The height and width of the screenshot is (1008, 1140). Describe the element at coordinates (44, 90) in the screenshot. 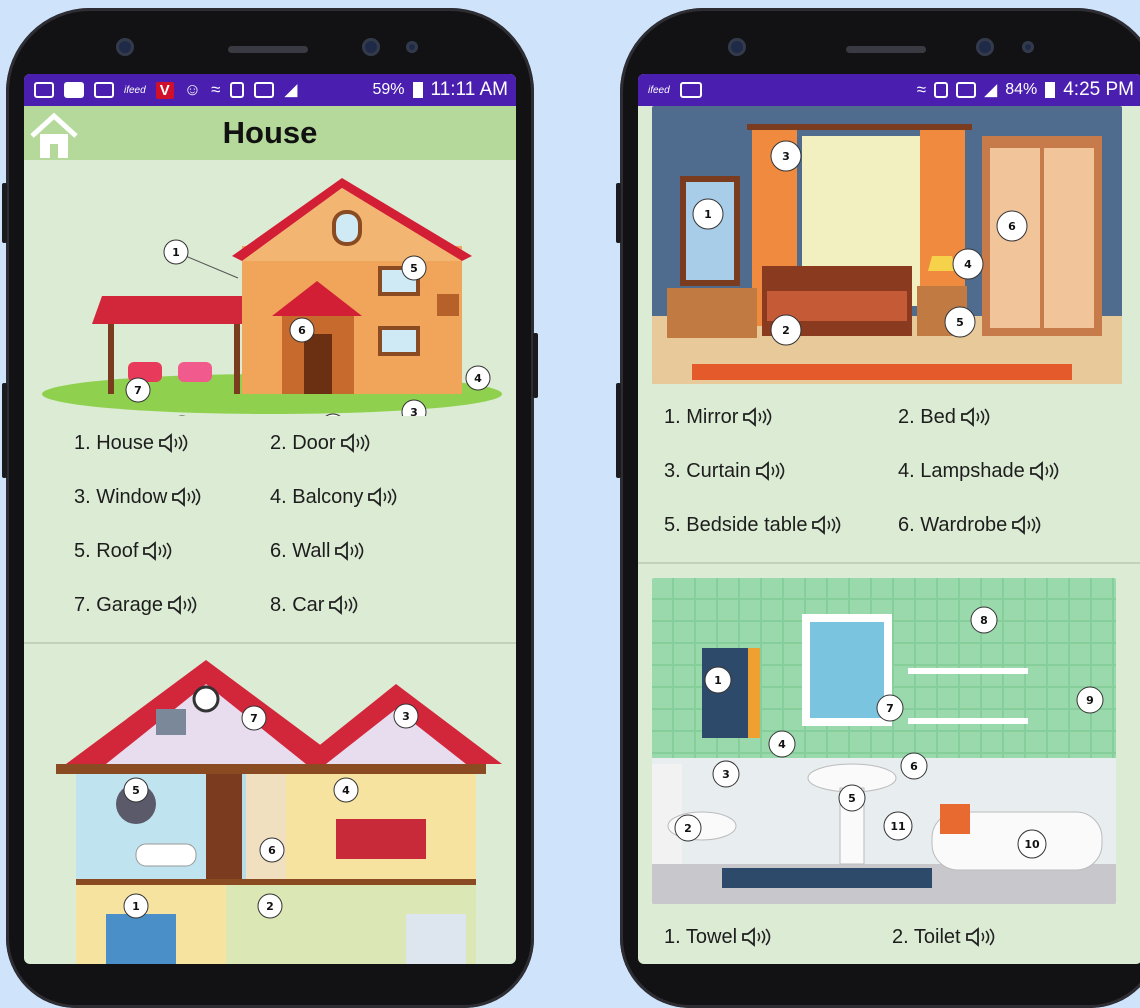

I see `message-icon` at that location.